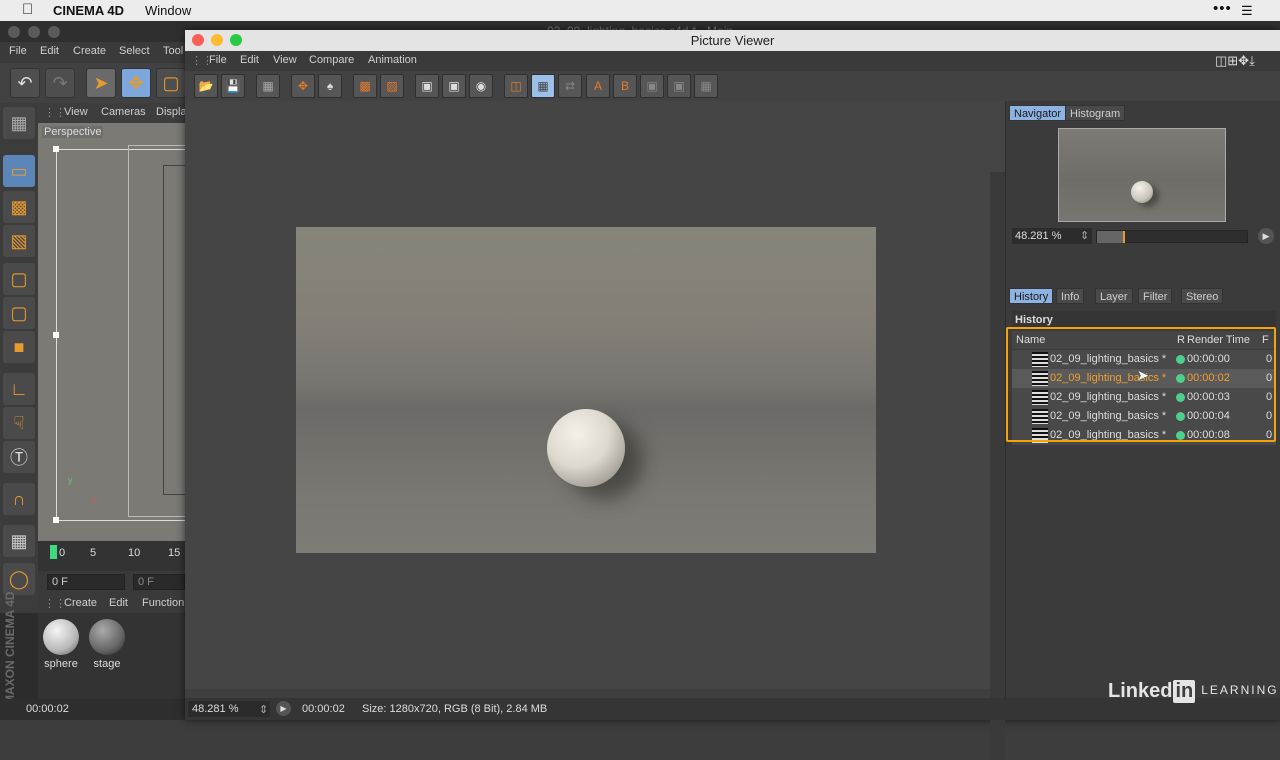 The width and height of the screenshot is (1280, 760). Describe the element at coordinates (997, 466) in the screenshot. I see `canvas-scrollbar` at that location.